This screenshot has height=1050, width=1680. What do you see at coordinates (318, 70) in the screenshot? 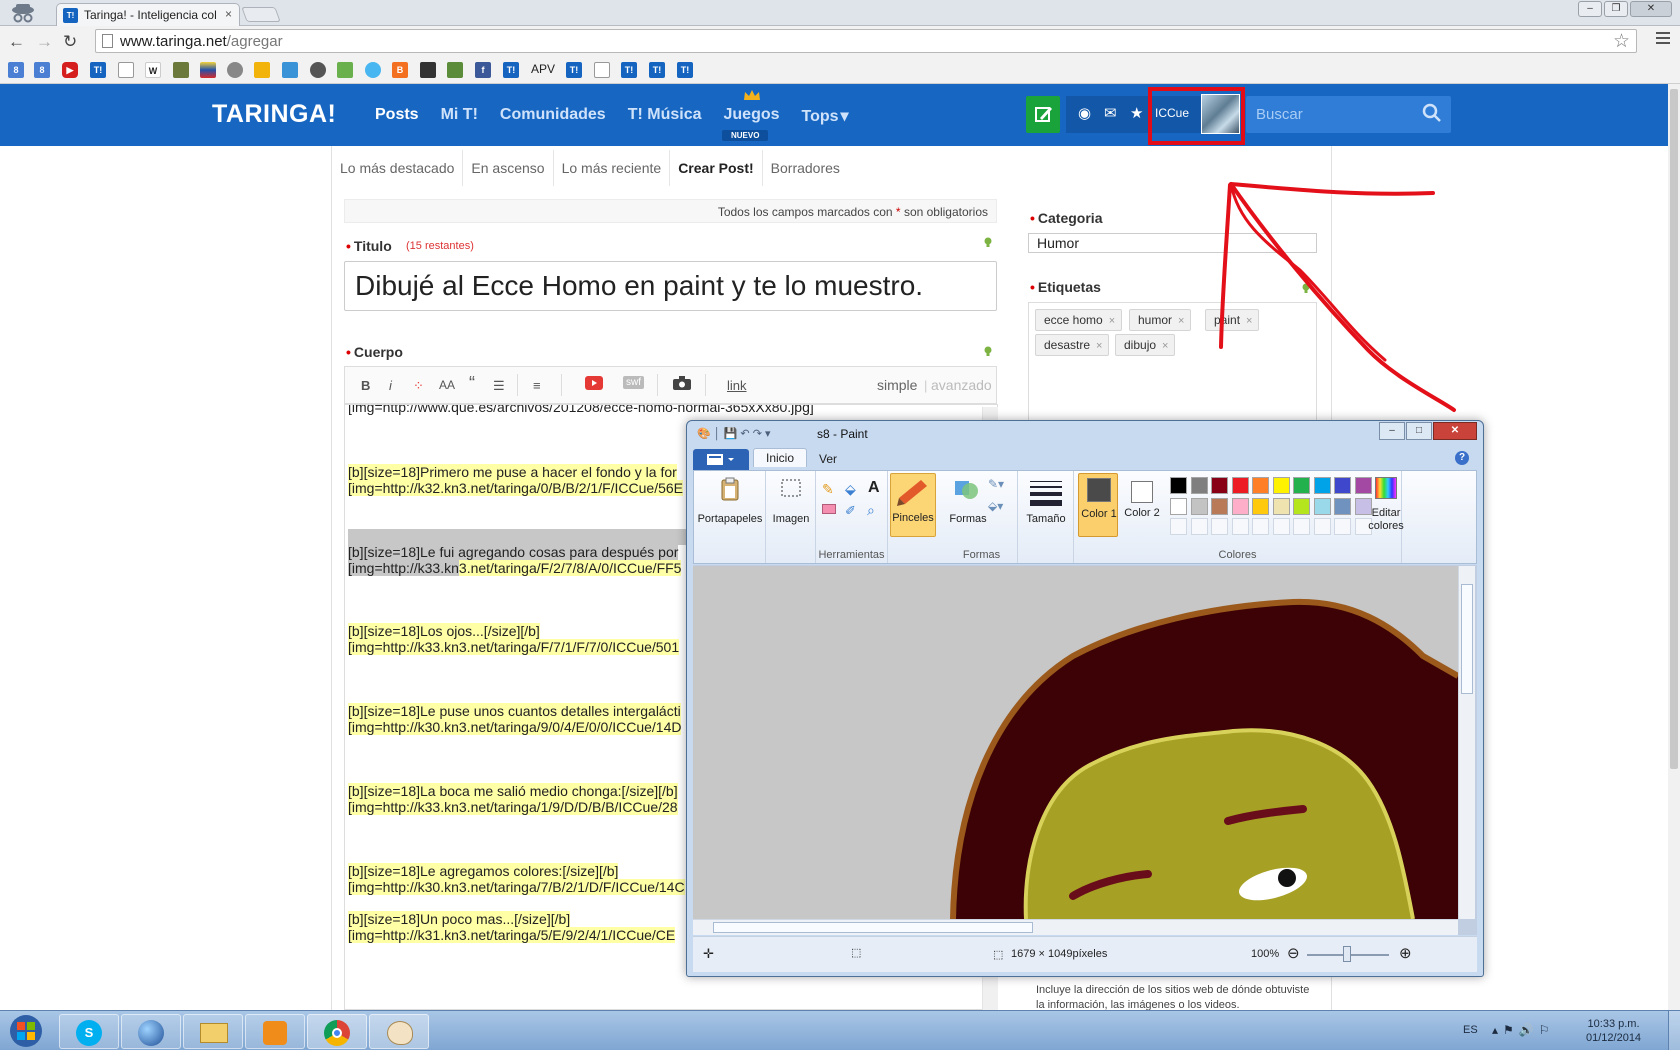
I see `bookmark-panda-icon` at bounding box center [318, 70].